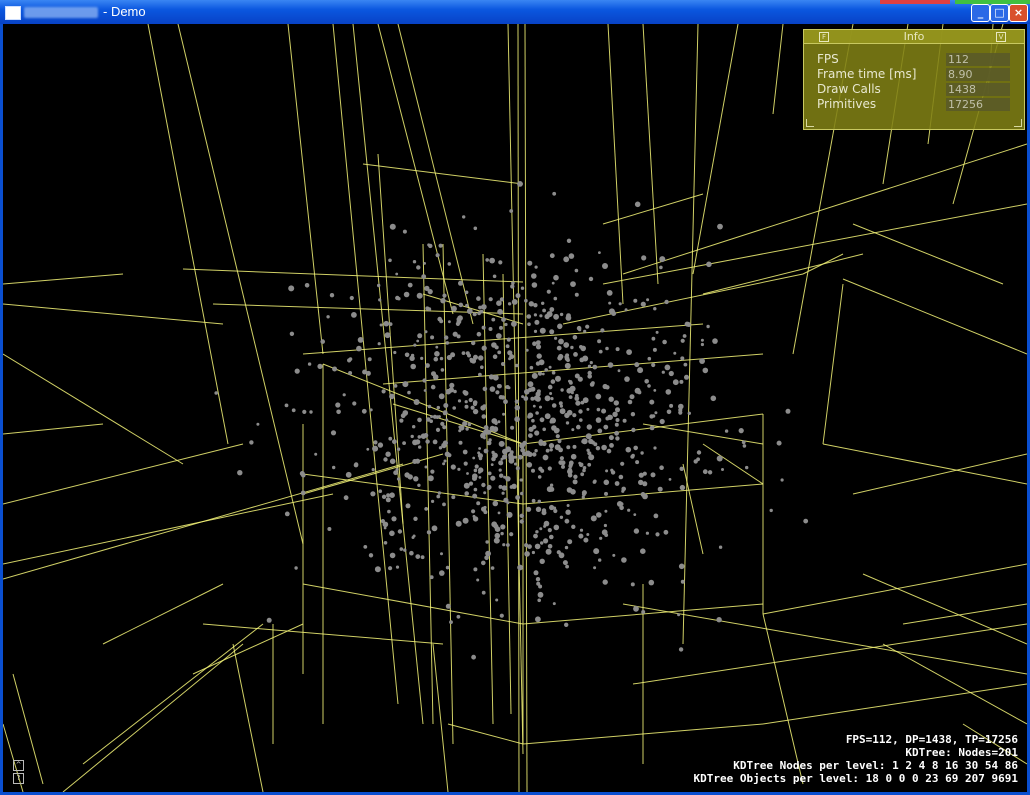 Image resolution: width=1030 pixels, height=795 pixels. What do you see at coordinates (978, 104) in the screenshot?
I see `info-value: 17256` at bounding box center [978, 104].